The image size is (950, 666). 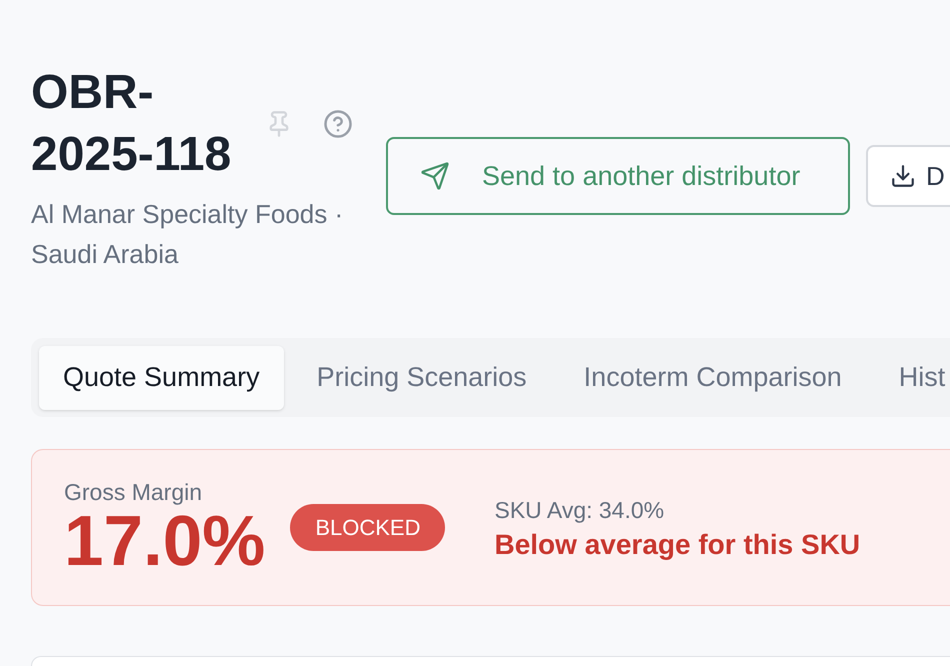 I want to click on download-button: D, so click(x=908, y=176).